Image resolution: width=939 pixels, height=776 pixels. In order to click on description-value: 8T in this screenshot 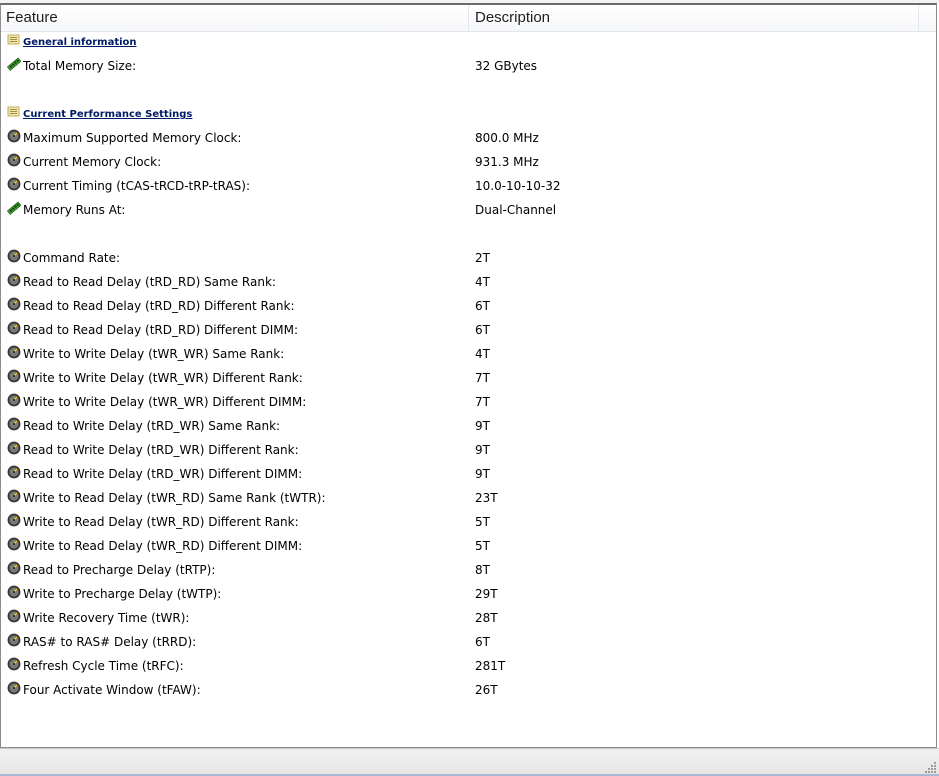, I will do `click(482, 570)`.